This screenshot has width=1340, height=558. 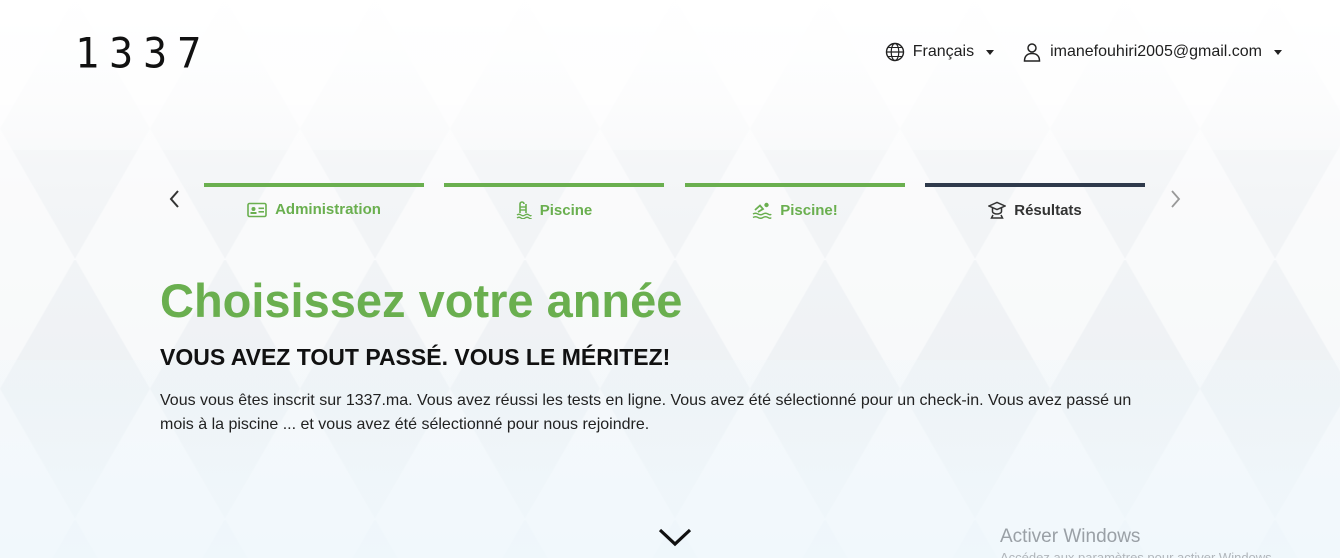 I want to click on step-administration: Administration, so click(x=314, y=203).